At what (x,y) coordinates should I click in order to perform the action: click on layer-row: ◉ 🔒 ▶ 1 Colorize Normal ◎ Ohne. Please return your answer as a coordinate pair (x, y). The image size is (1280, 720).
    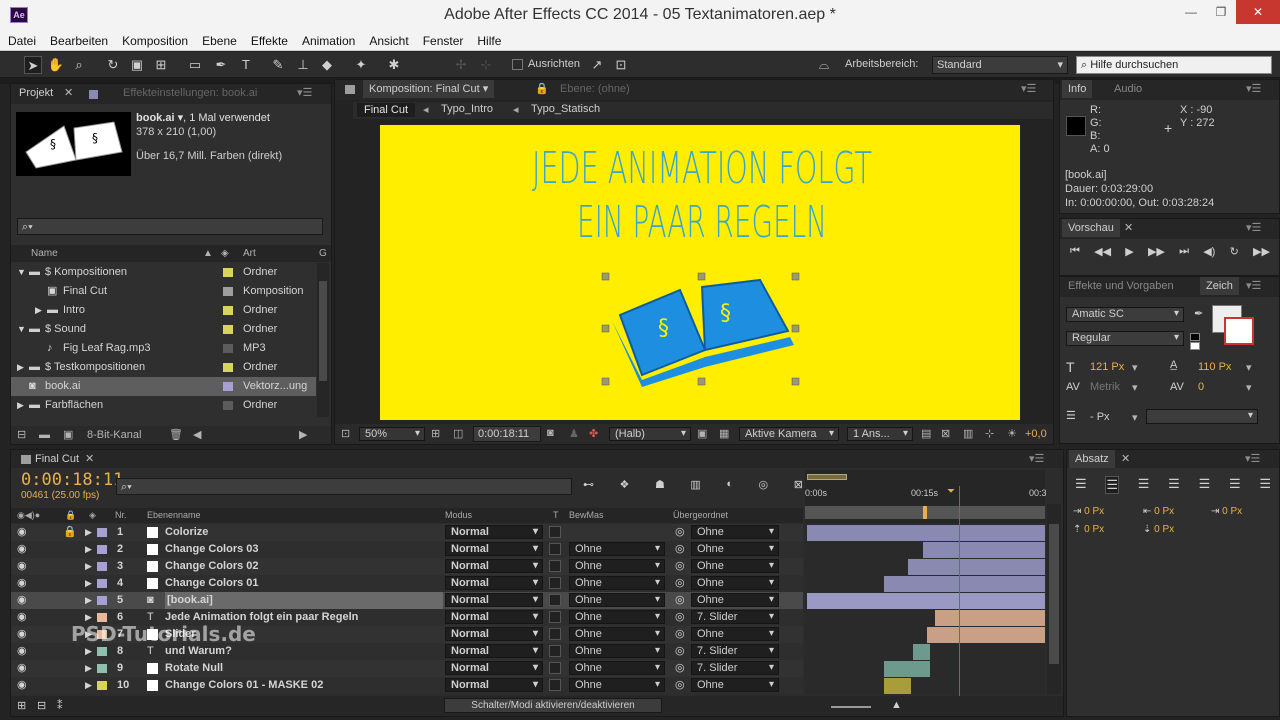
    Looking at the image, I should click on (407, 532).